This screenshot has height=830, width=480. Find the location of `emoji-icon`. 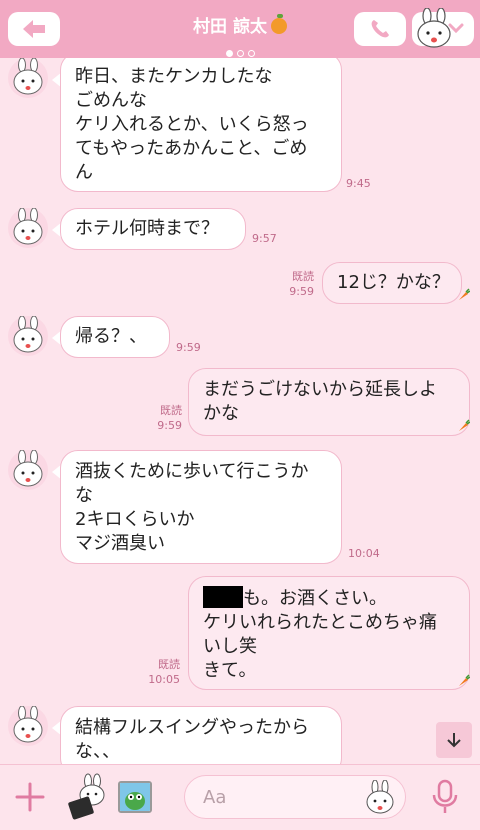

emoji-icon is located at coordinates (380, 798).